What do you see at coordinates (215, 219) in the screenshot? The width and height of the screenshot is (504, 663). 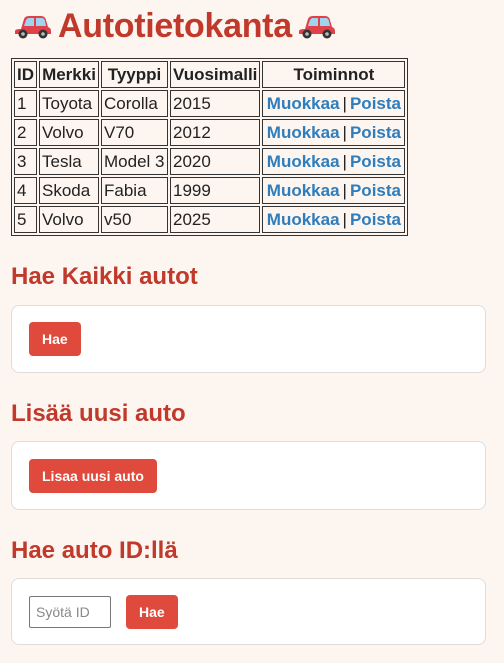 I see `cell-vuosimalli: 2025` at bounding box center [215, 219].